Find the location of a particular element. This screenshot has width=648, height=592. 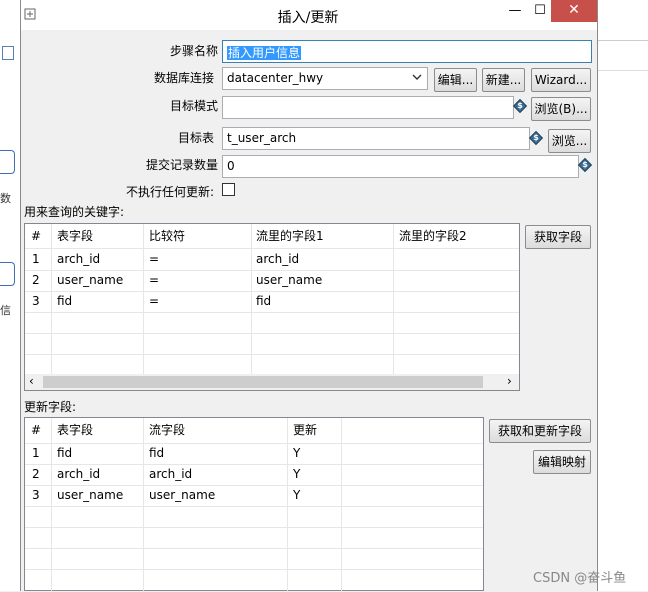

db-connection-label: 数据库连接 is located at coordinates (183, 78).